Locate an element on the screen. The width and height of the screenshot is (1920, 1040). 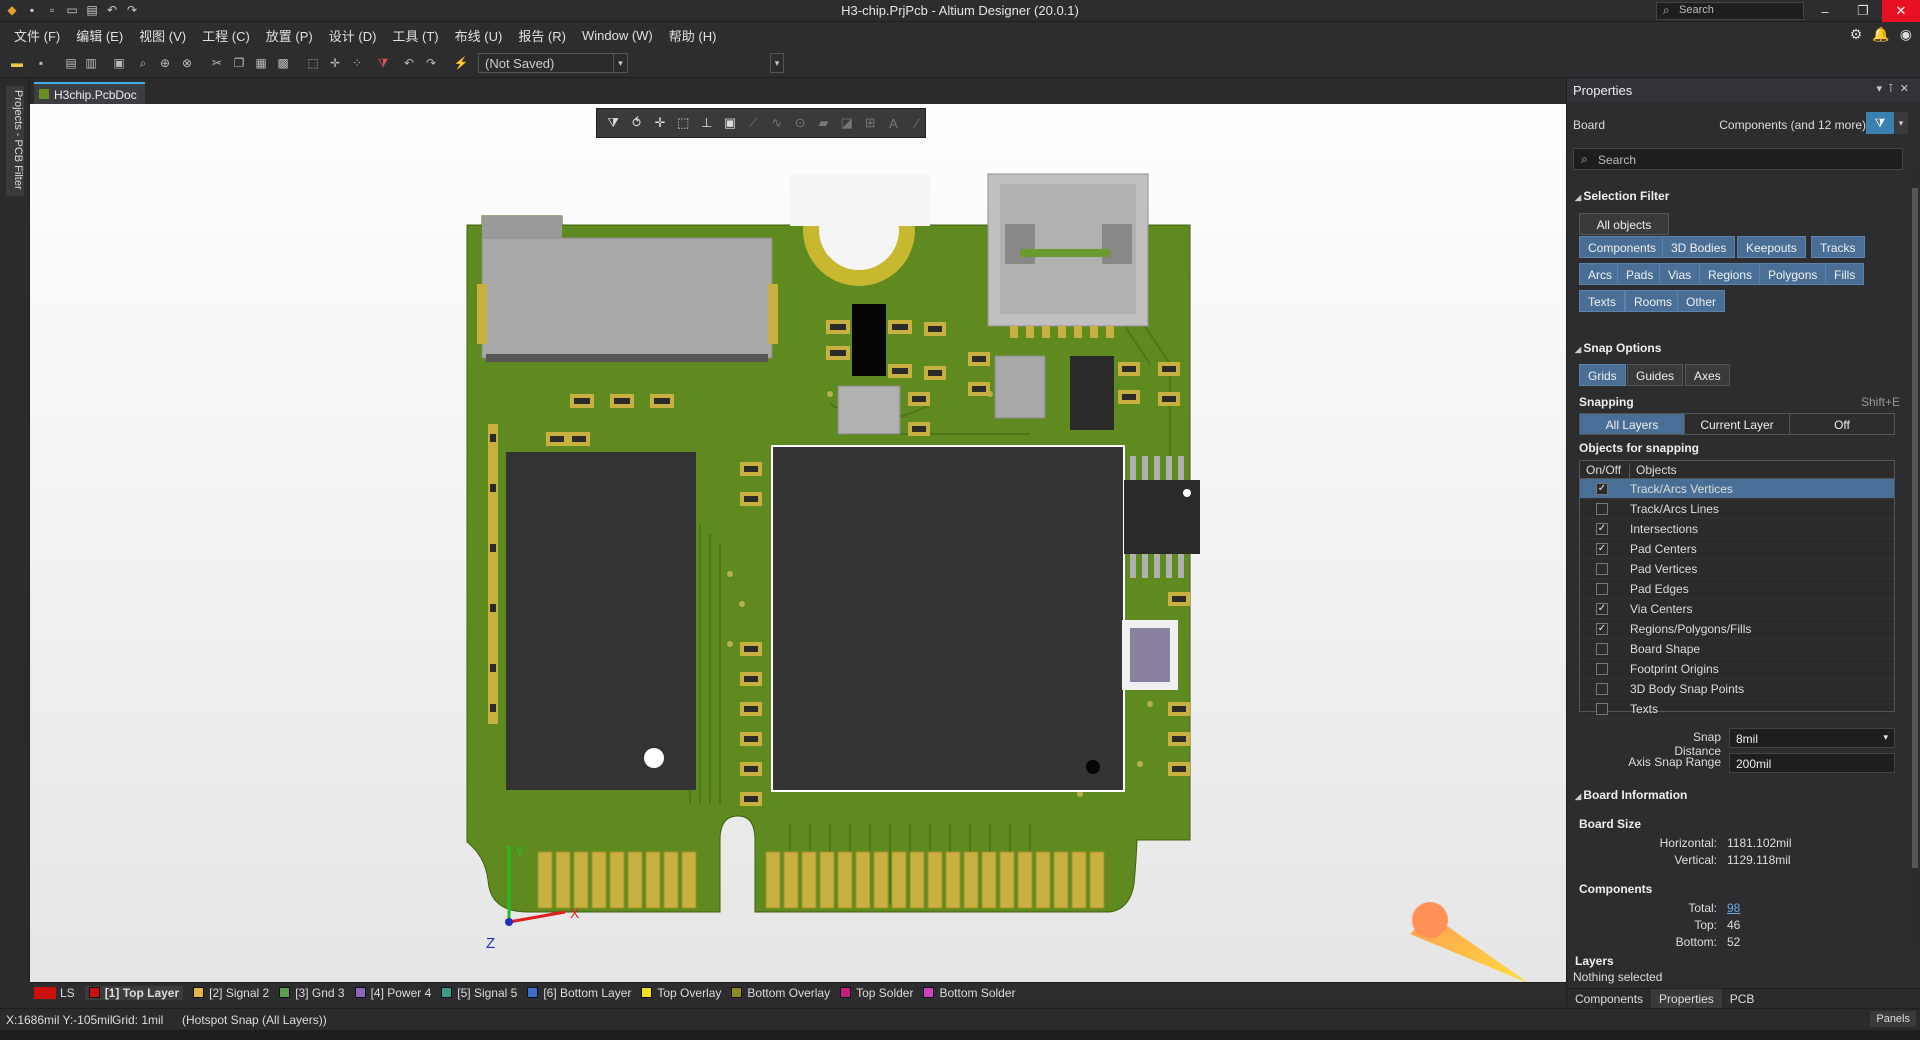
layer-tab: [6] Bottom Layer is located at coordinates (579, 993).